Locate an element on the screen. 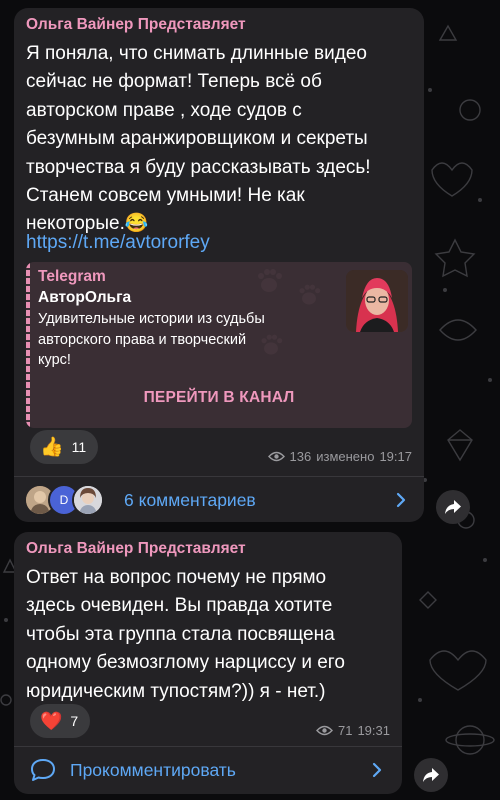  thumbs-up-emoji: 👍 is located at coordinates (52, 447).